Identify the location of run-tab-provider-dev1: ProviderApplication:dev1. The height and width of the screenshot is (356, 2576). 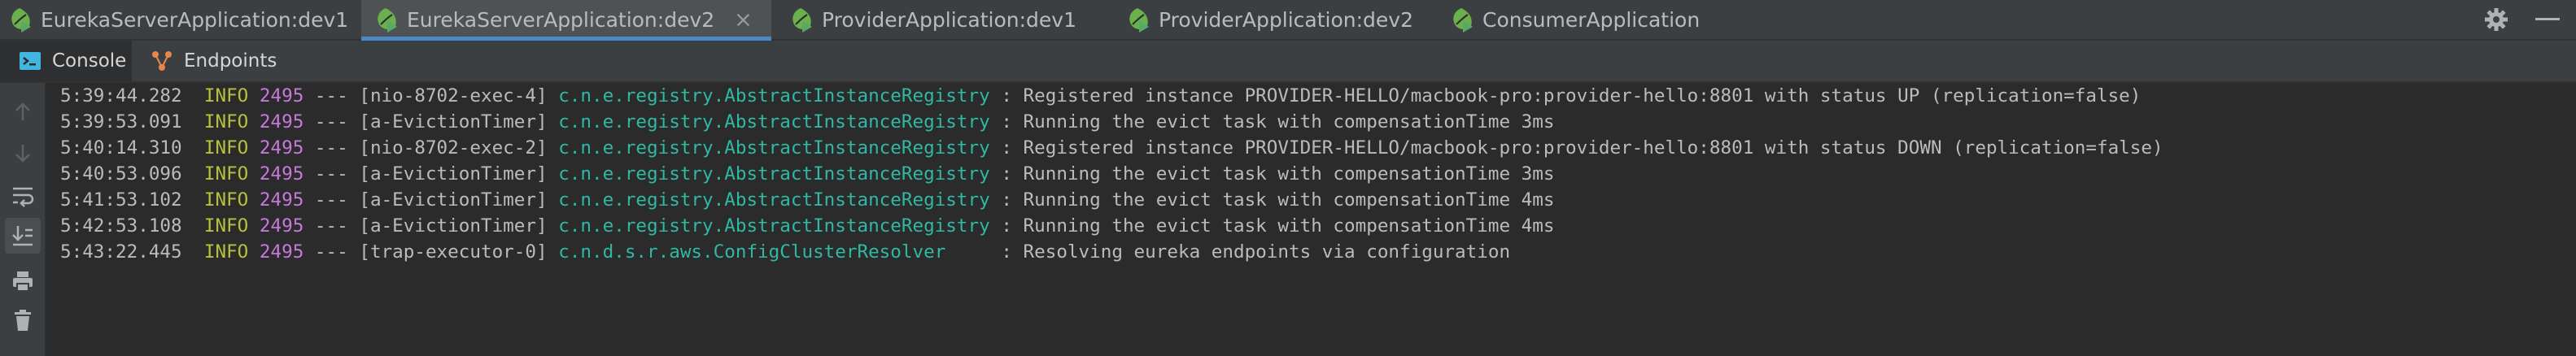
(937, 19).